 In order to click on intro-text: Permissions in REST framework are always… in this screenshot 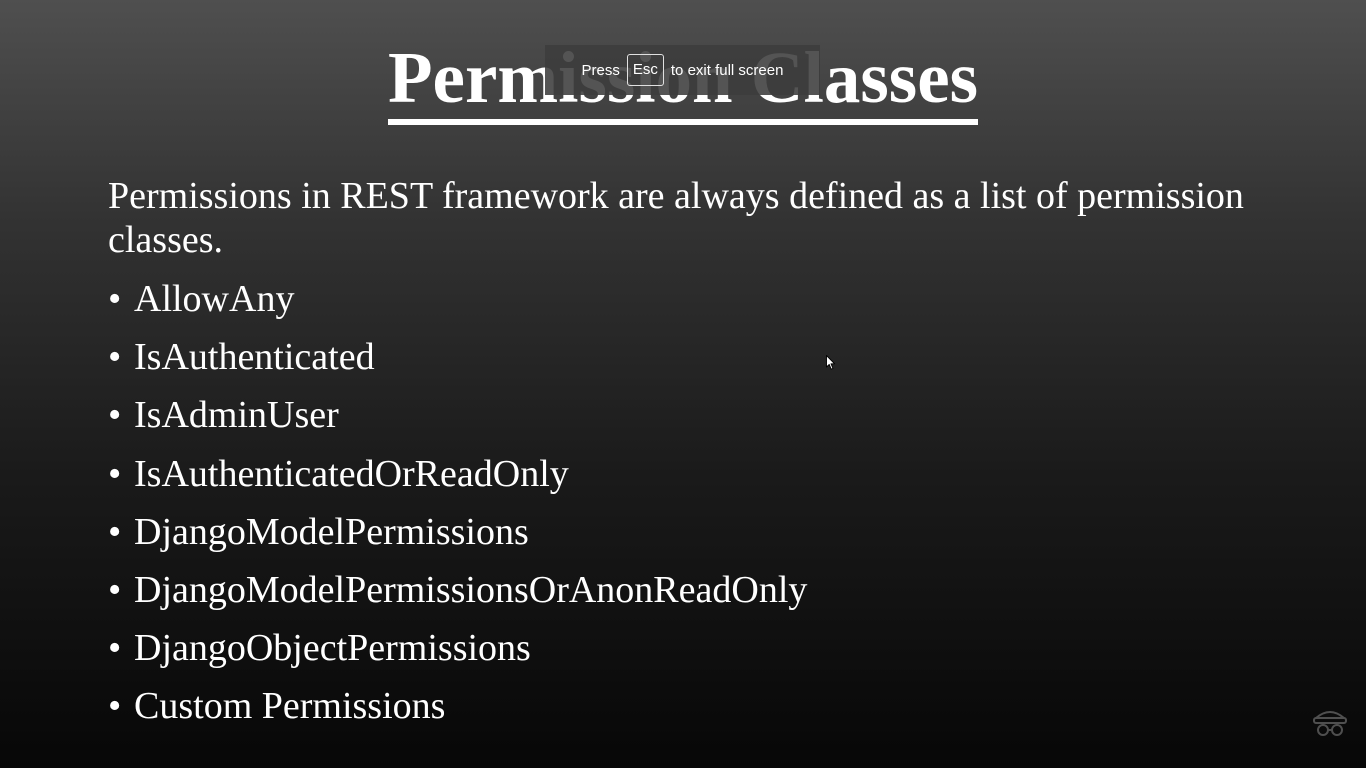, I will do `click(676, 218)`.